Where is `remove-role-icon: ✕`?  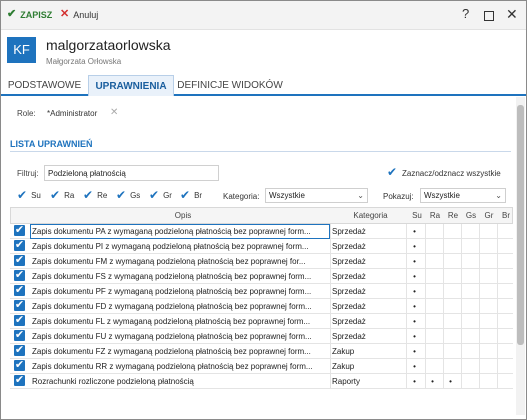 remove-role-icon: ✕ is located at coordinates (114, 112).